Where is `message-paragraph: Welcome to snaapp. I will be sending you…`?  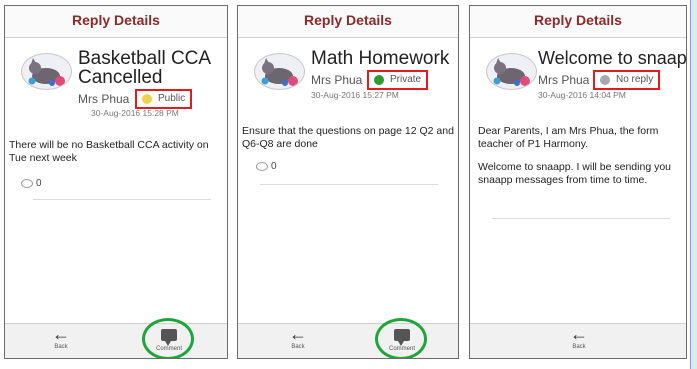 message-paragraph: Welcome to snaapp. I will be sending you… is located at coordinates (574, 173).